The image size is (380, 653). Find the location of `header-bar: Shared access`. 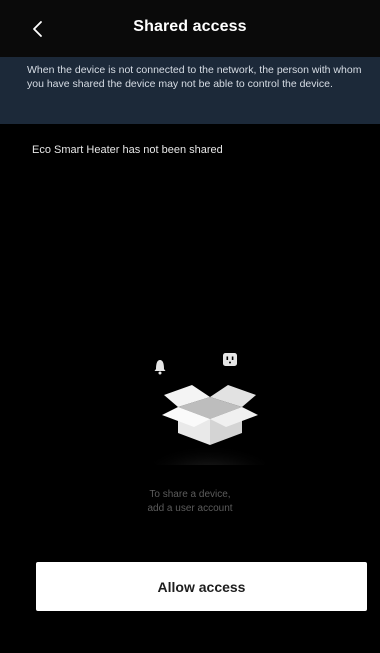

header-bar: Shared access is located at coordinates (190, 28).